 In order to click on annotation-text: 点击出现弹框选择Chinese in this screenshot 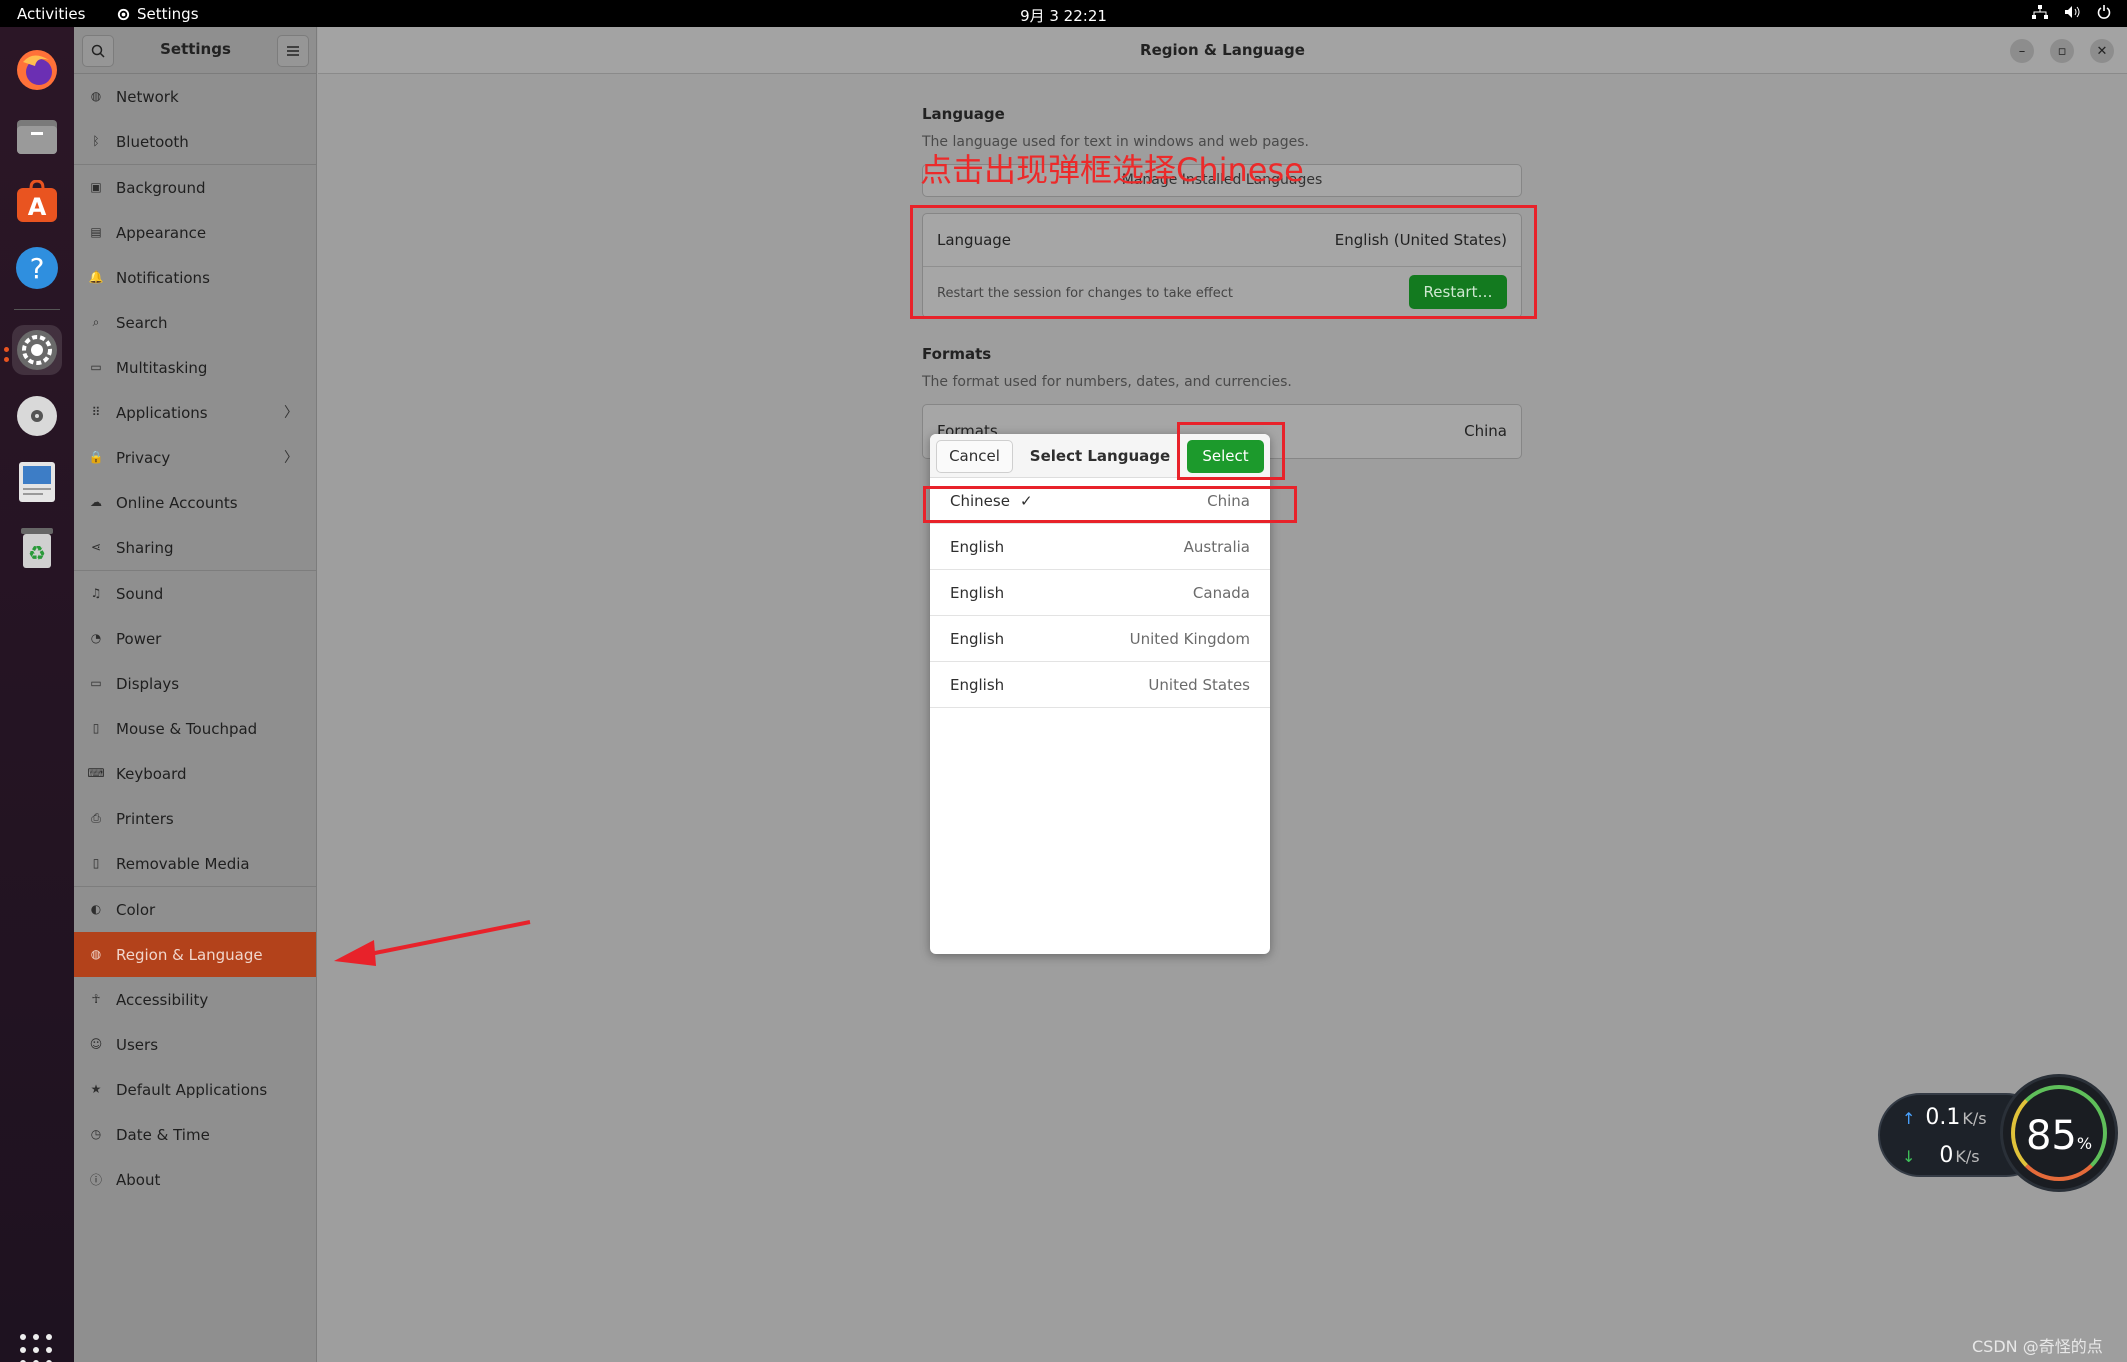, I will do `click(1112, 170)`.